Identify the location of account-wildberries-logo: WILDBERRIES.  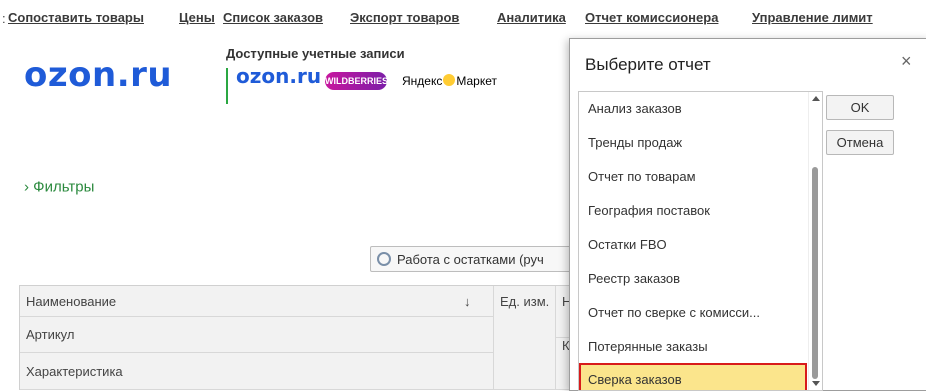
(356, 81).